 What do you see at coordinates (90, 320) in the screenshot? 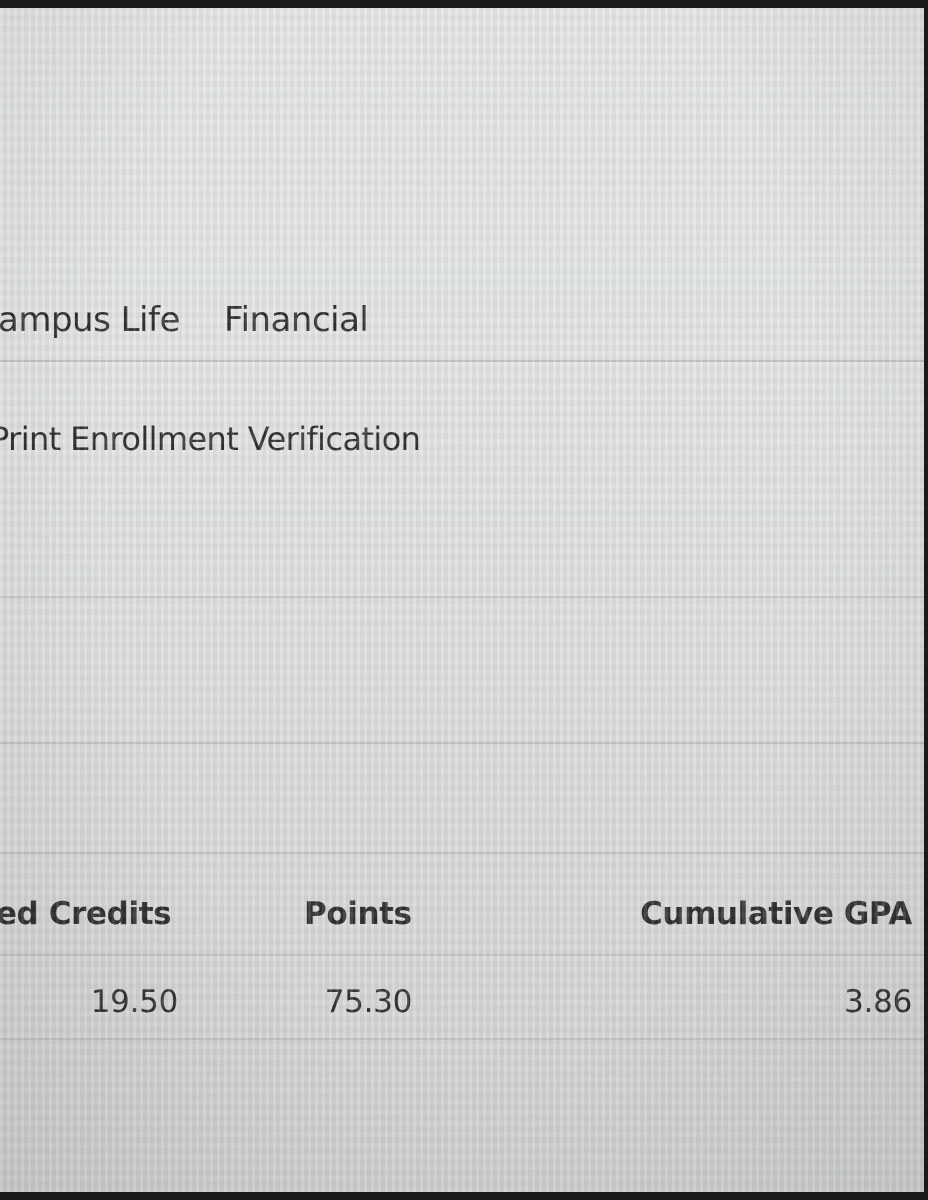
I see `nav-item-campus-life: ampus Life` at bounding box center [90, 320].